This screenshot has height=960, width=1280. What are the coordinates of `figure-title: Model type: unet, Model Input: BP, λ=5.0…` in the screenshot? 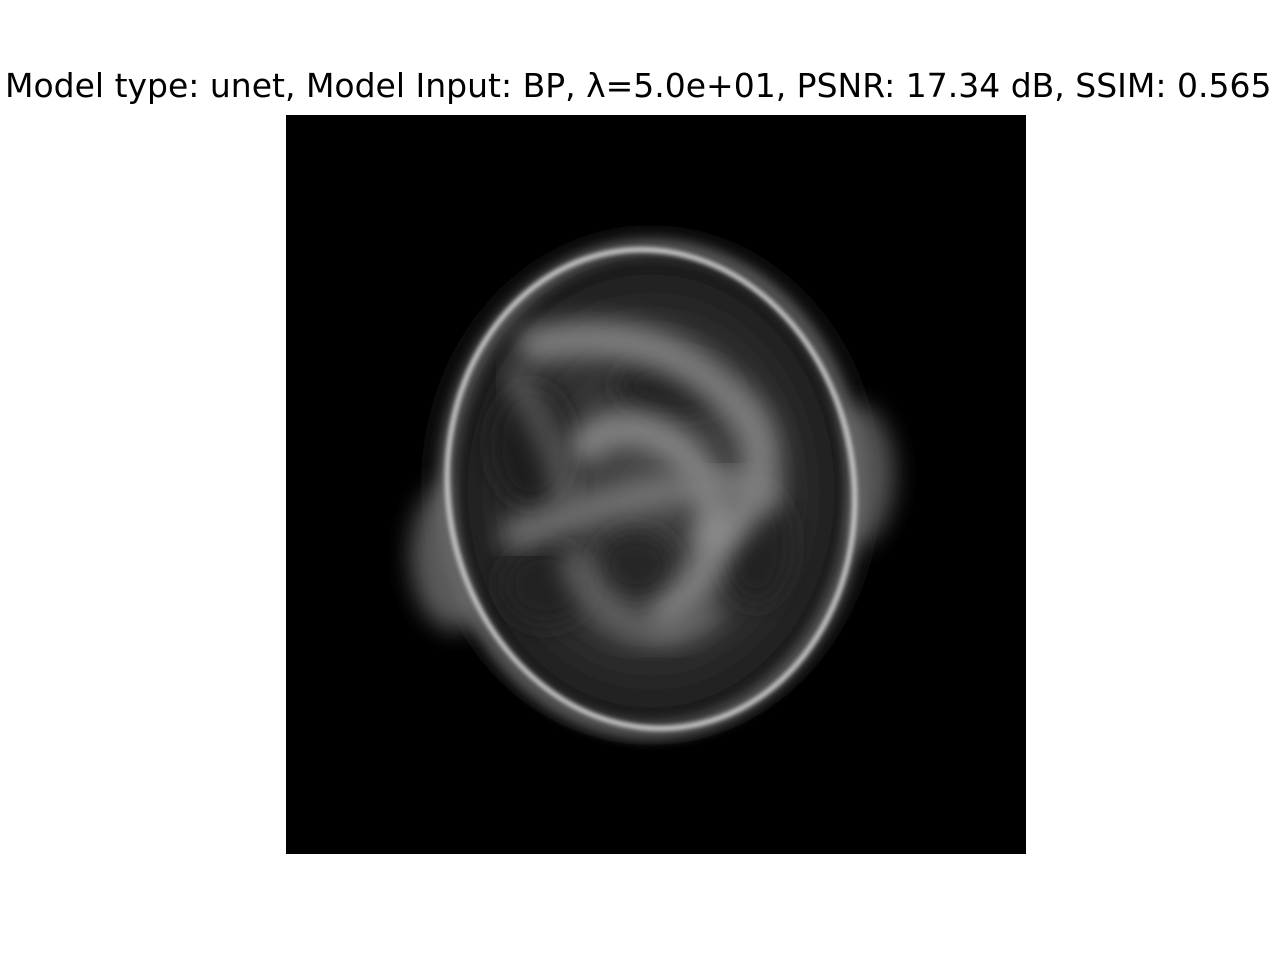 It's located at (638, 85).